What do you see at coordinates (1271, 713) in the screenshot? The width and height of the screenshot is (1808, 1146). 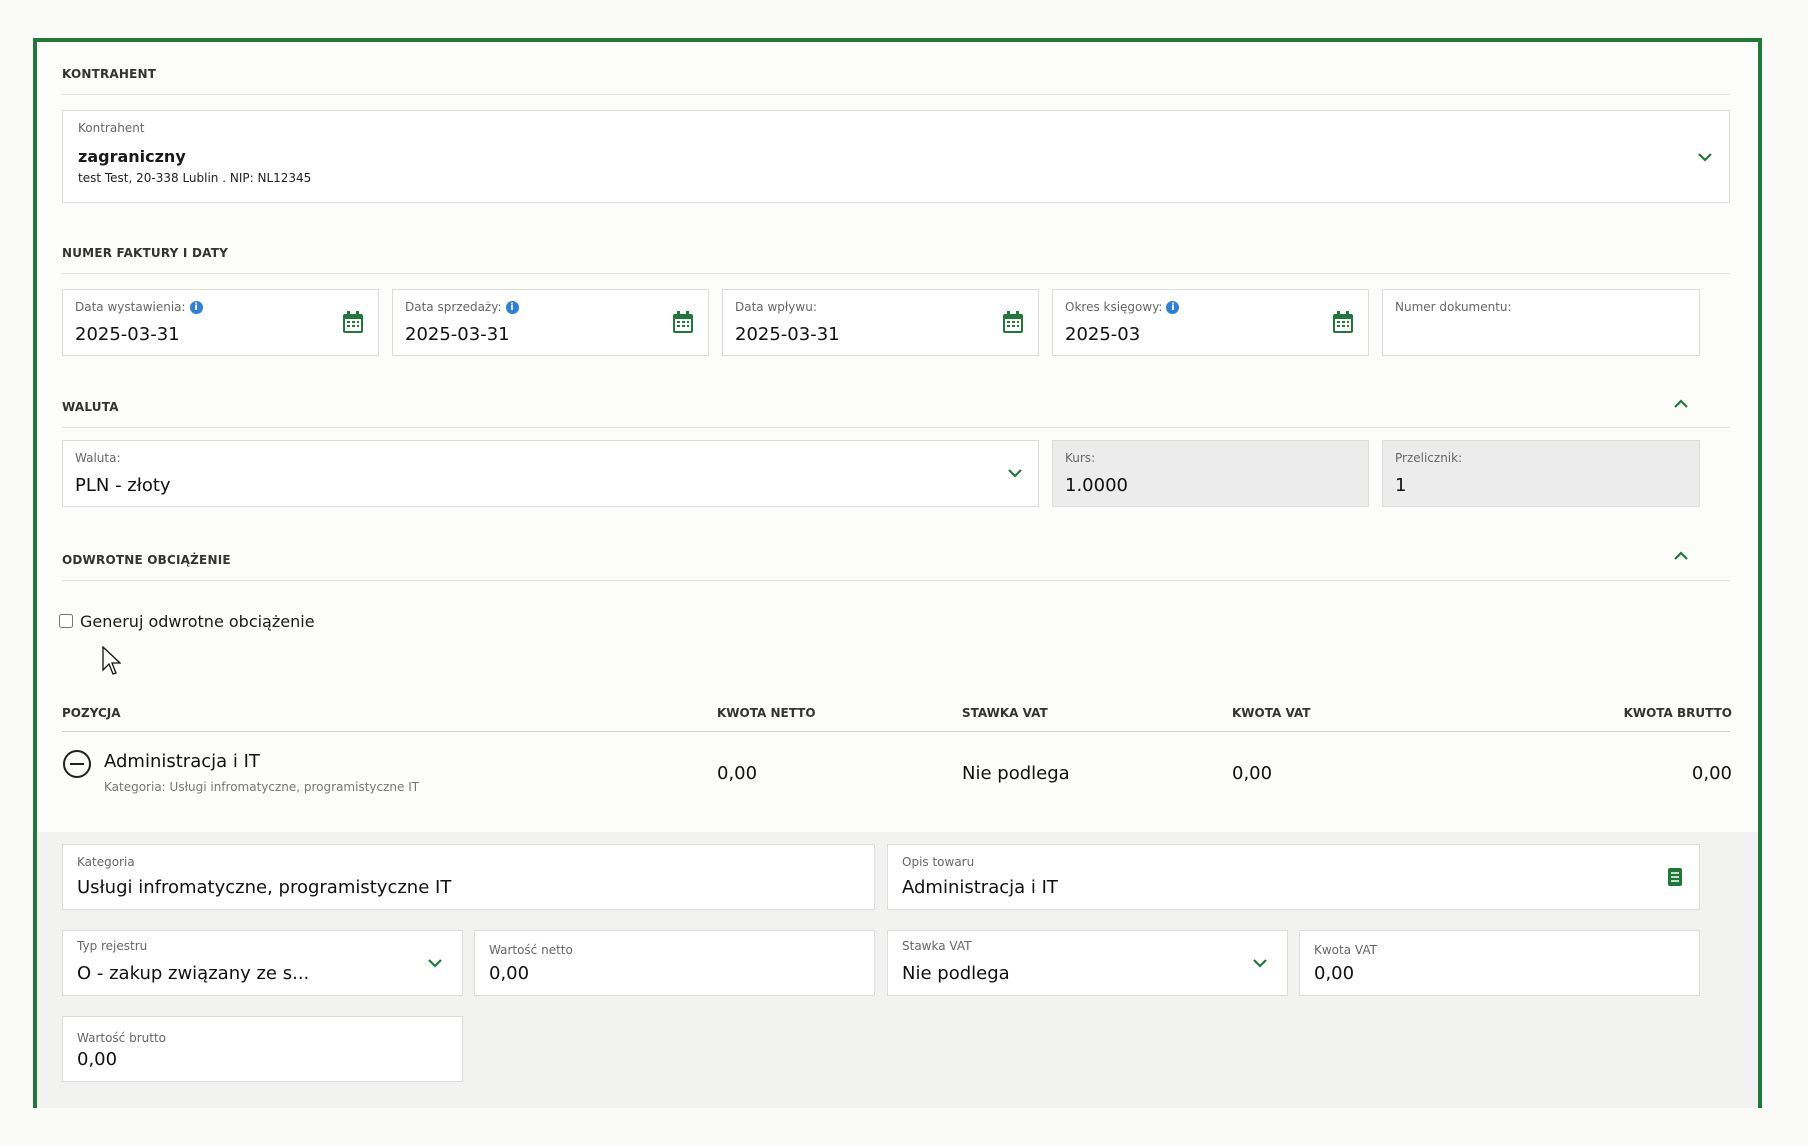 I see `header-vat: KWOTA VAT` at bounding box center [1271, 713].